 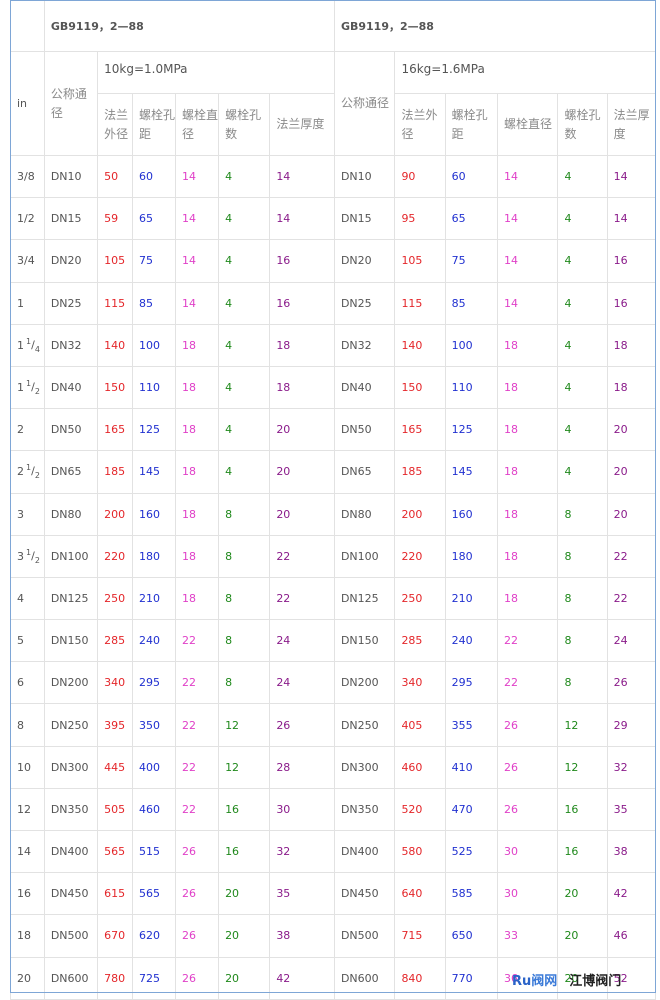 What do you see at coordinates (522, 981) in the screenshot?
I see `watermark-logo-ru: Ru` at bounding box center [522, 981].